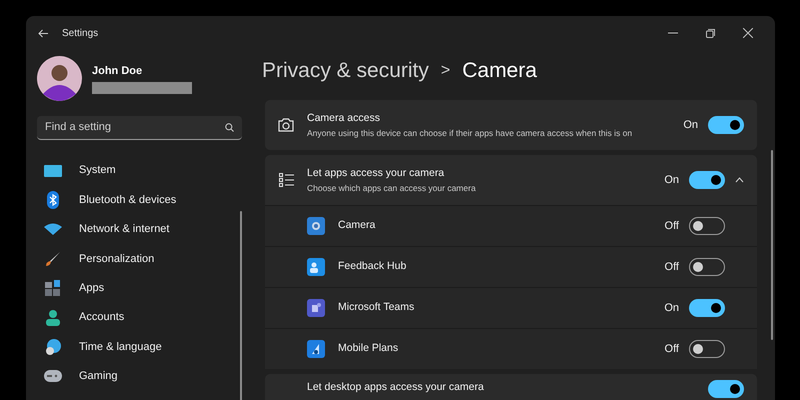  Describe the element at coordinates (135, 127) in the screenshot. I see `search-input: Find a setting` at that location.